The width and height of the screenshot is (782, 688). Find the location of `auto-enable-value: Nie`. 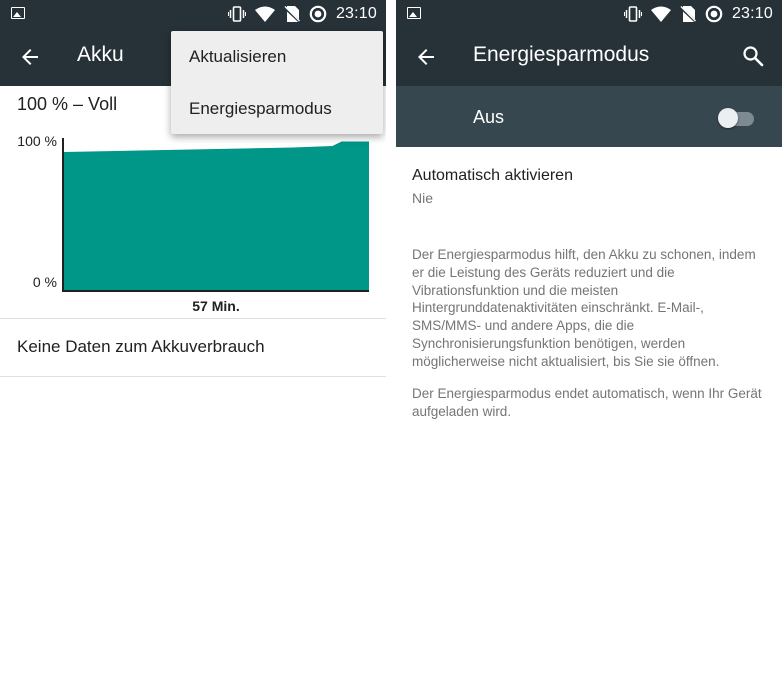

auto-enable-value: Nie is located at coordinates (423, 198).